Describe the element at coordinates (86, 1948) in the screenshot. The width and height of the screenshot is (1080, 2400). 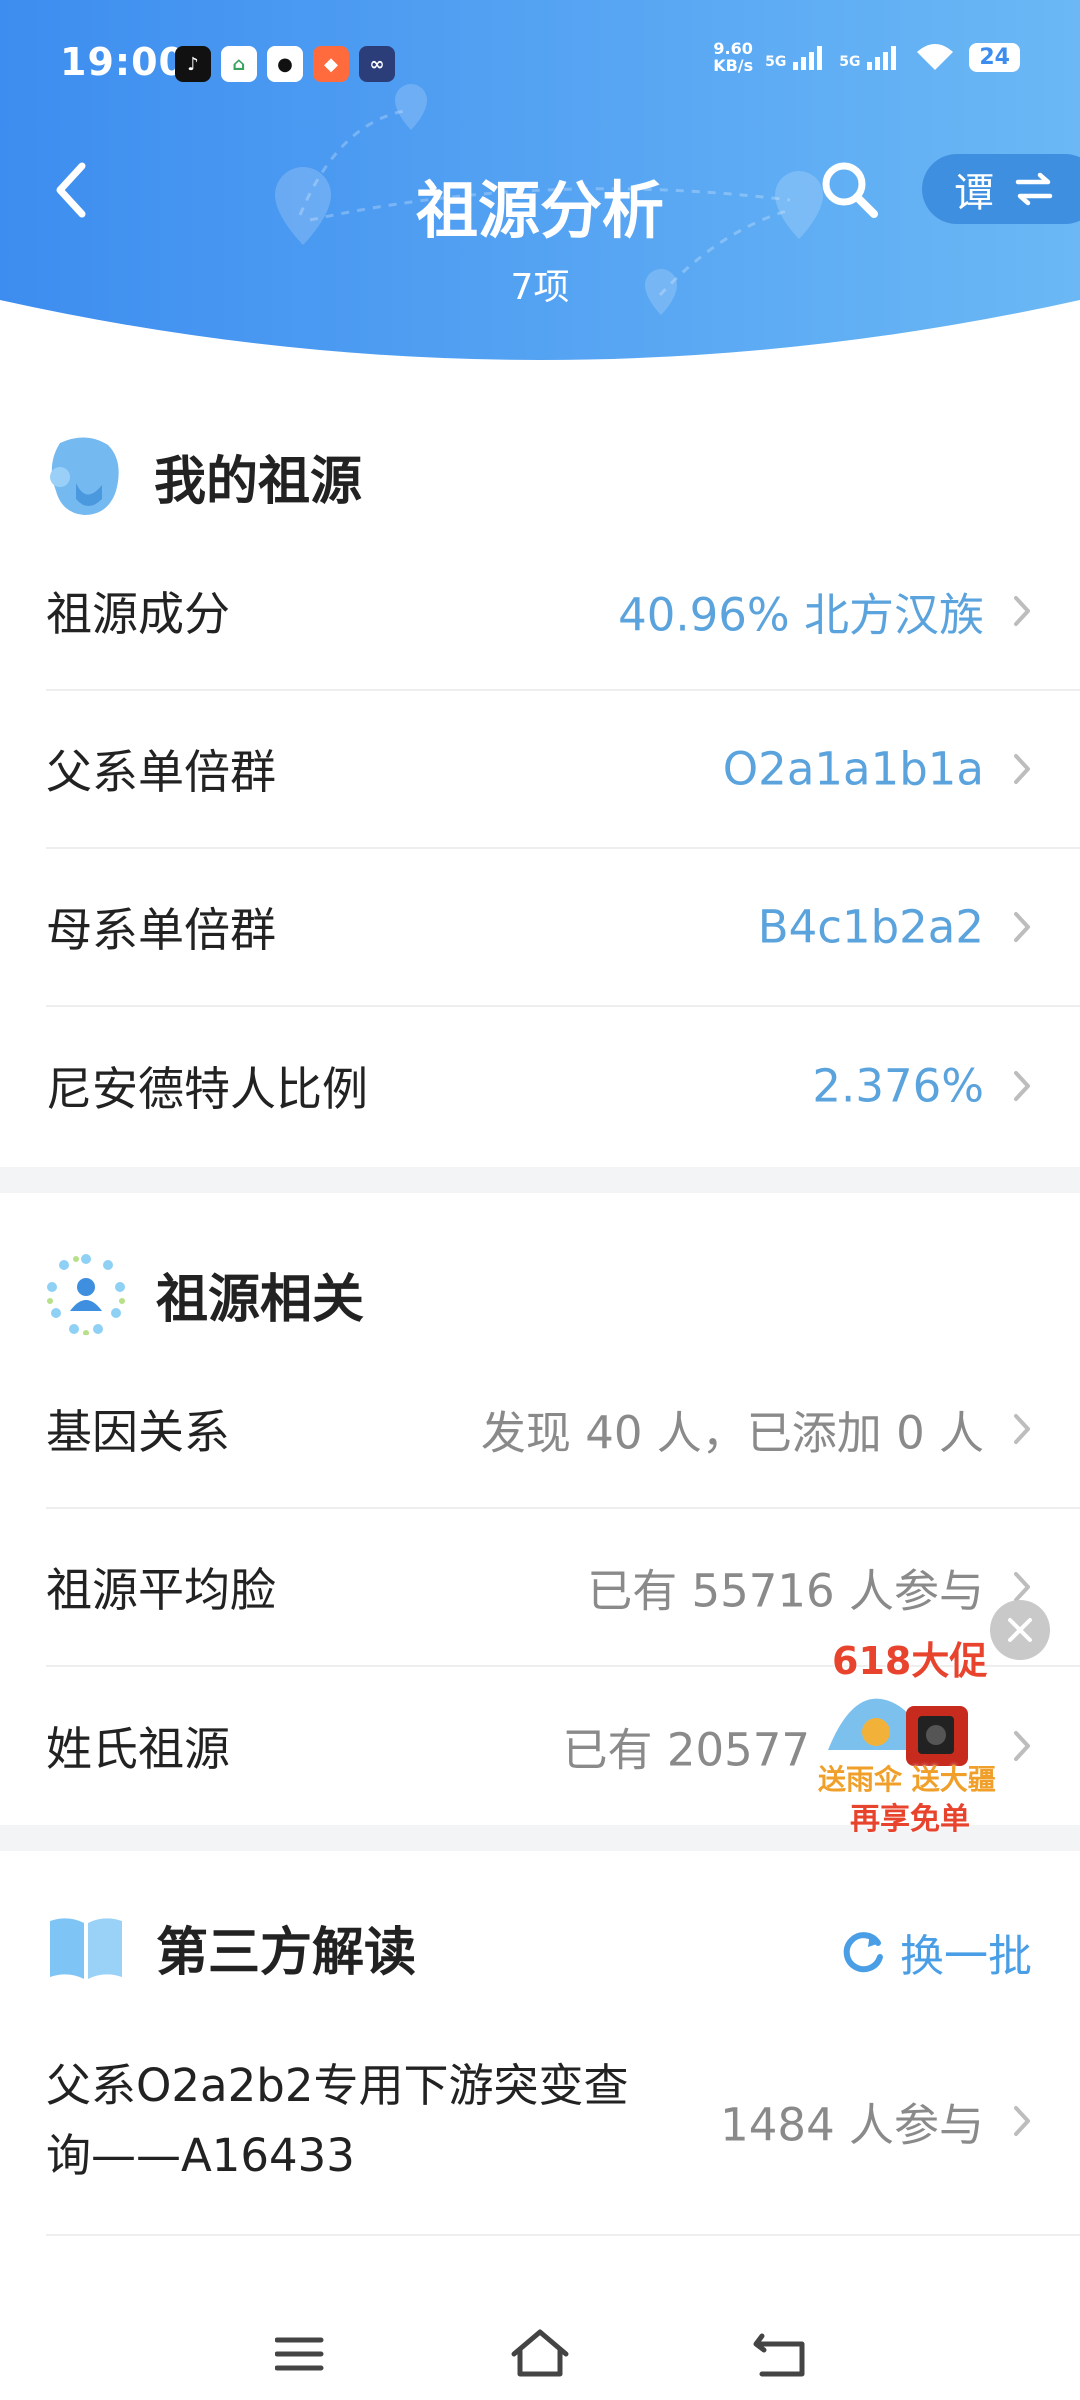
I see `book-icon` at that location.